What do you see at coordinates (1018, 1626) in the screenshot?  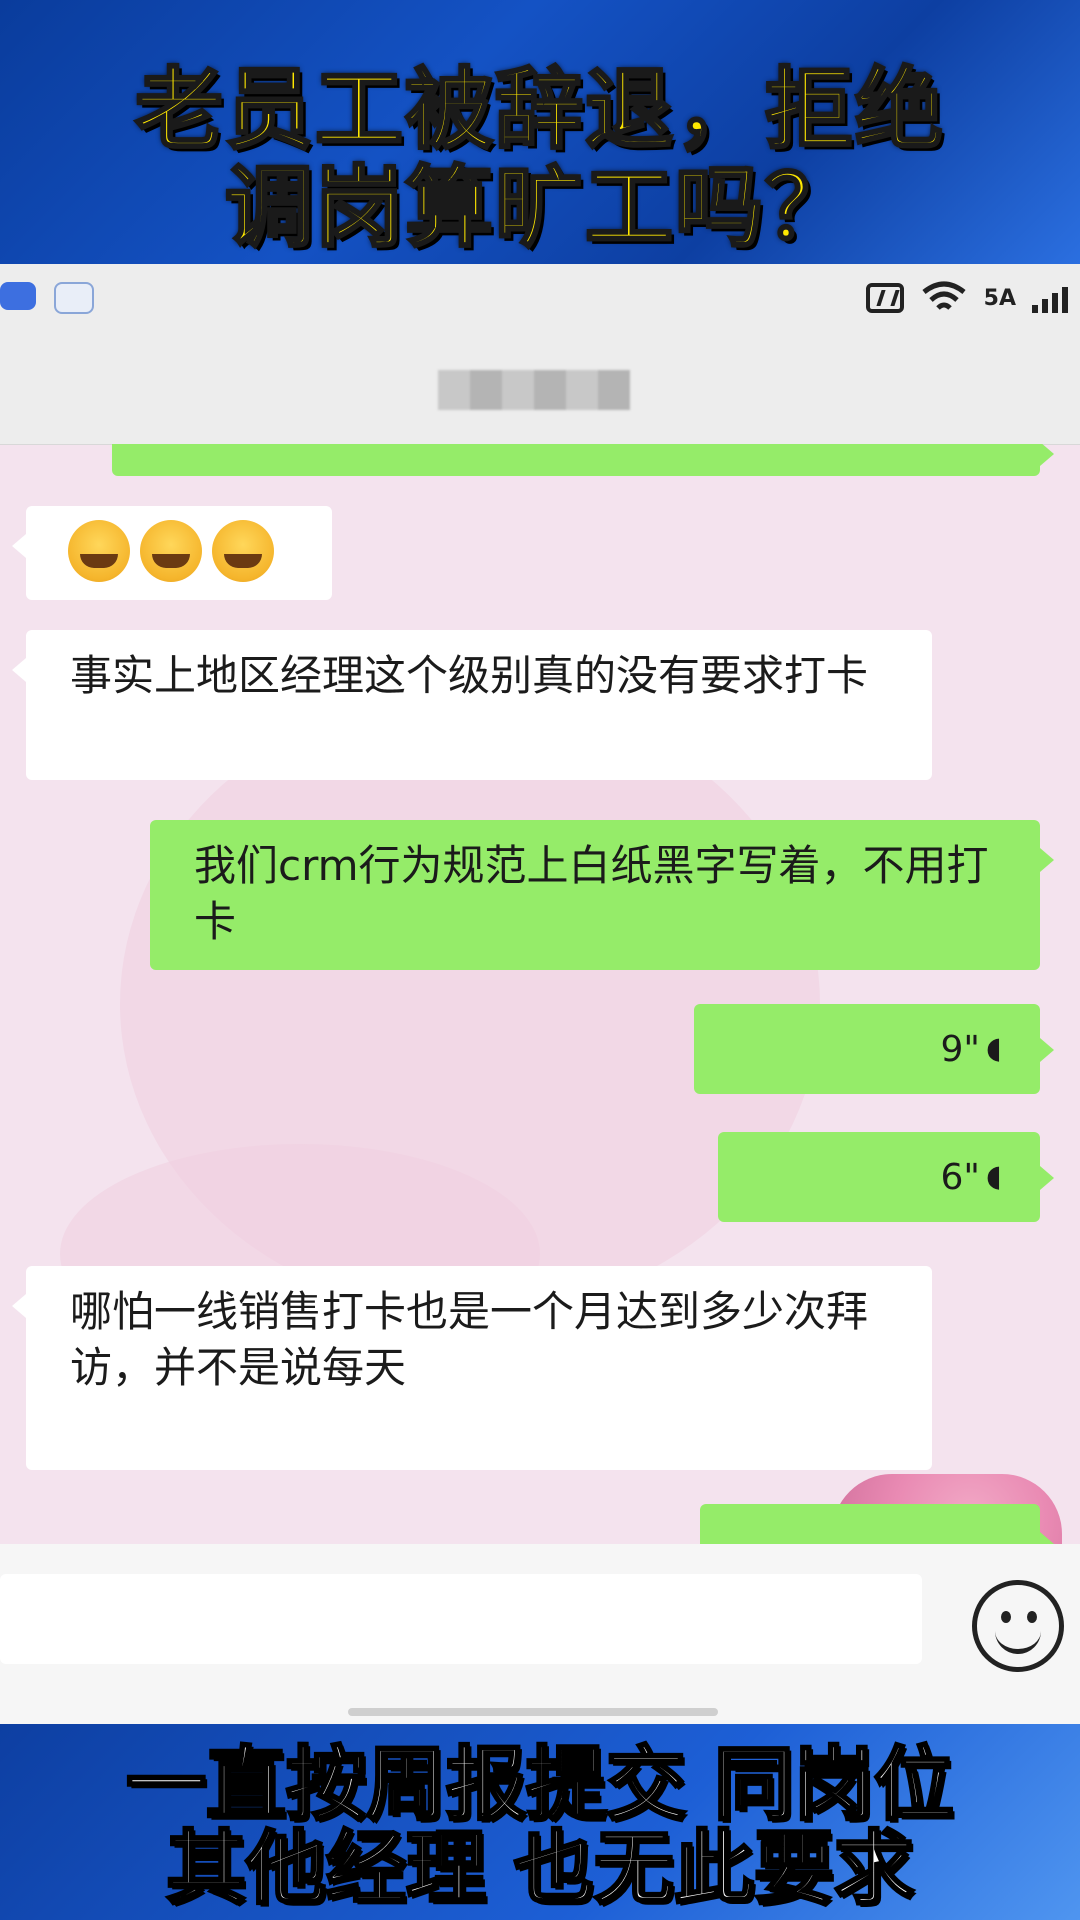 I see `smiley-icon` at bounding box center [1018, 1626].